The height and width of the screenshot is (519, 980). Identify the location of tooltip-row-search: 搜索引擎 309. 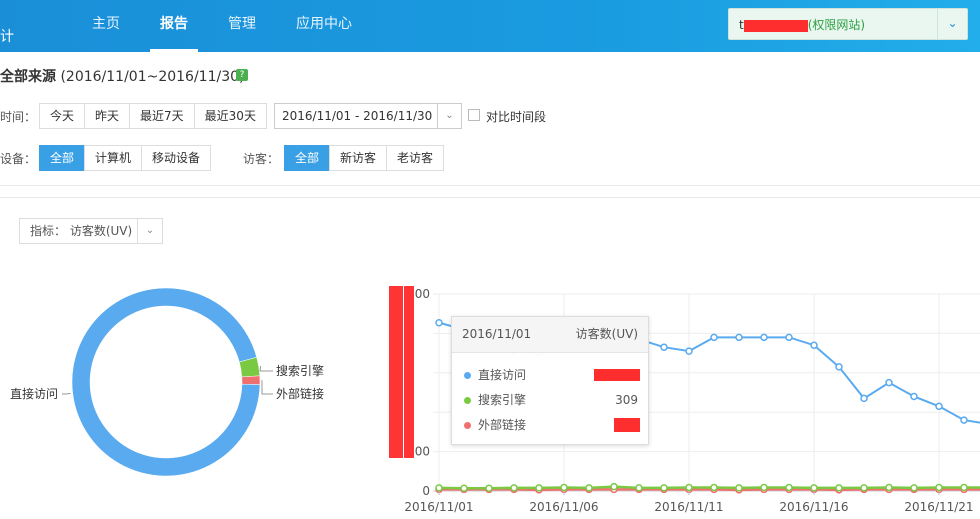
(550, 400).